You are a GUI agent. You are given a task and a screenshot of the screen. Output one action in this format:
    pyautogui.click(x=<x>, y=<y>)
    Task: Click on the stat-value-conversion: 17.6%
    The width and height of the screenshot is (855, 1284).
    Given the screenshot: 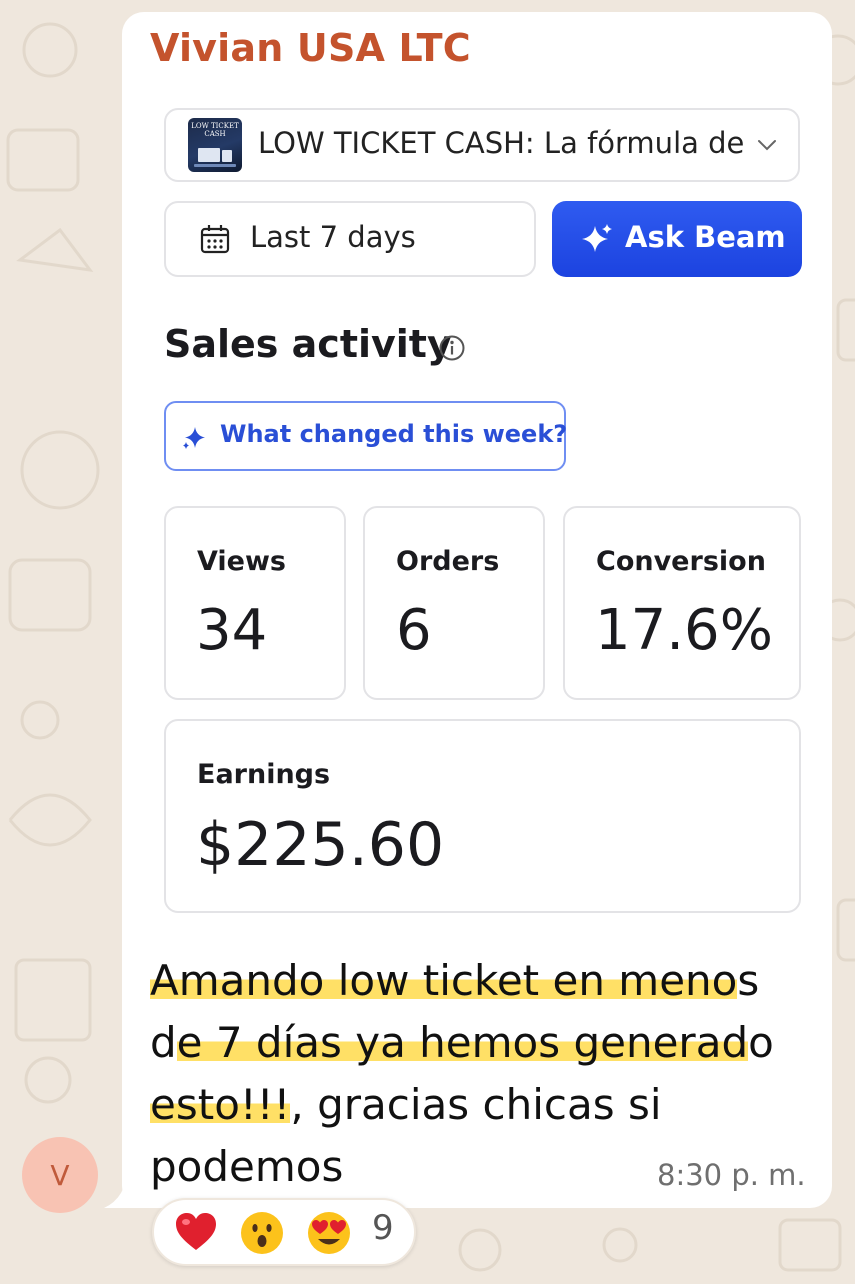 What is the action you would take?
    pyautogui.click(x=684, y=630)
    